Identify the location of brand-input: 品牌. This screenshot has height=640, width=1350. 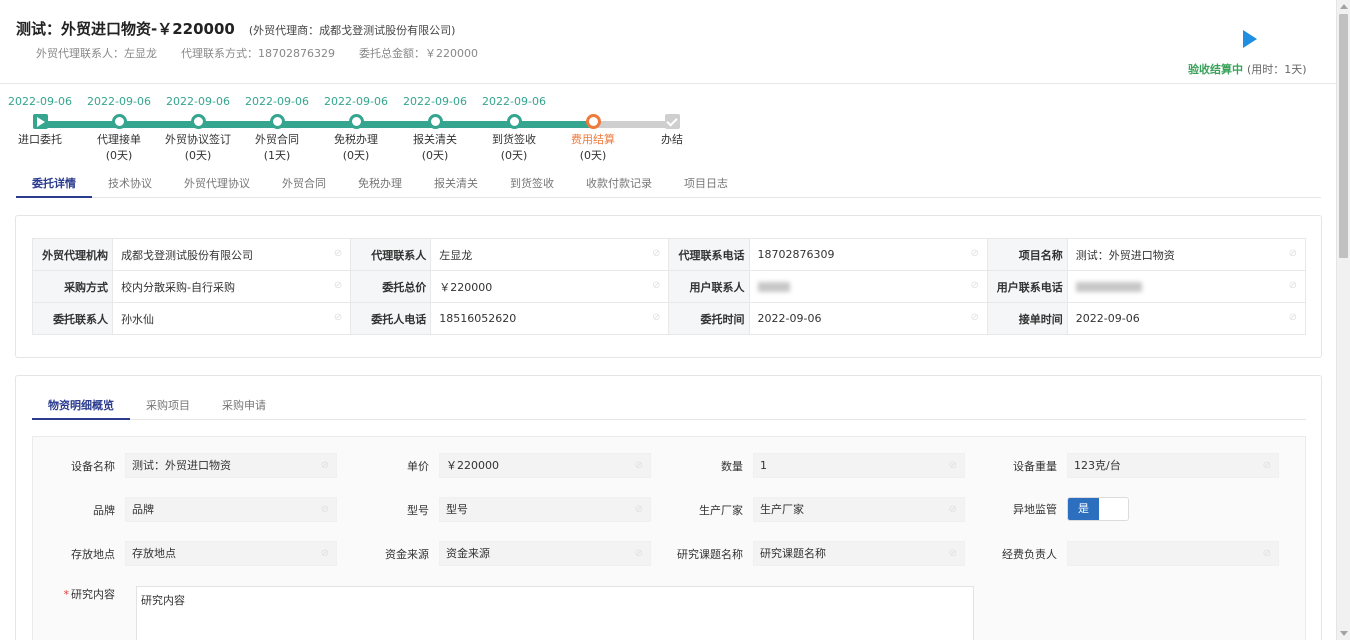
(231, 509).